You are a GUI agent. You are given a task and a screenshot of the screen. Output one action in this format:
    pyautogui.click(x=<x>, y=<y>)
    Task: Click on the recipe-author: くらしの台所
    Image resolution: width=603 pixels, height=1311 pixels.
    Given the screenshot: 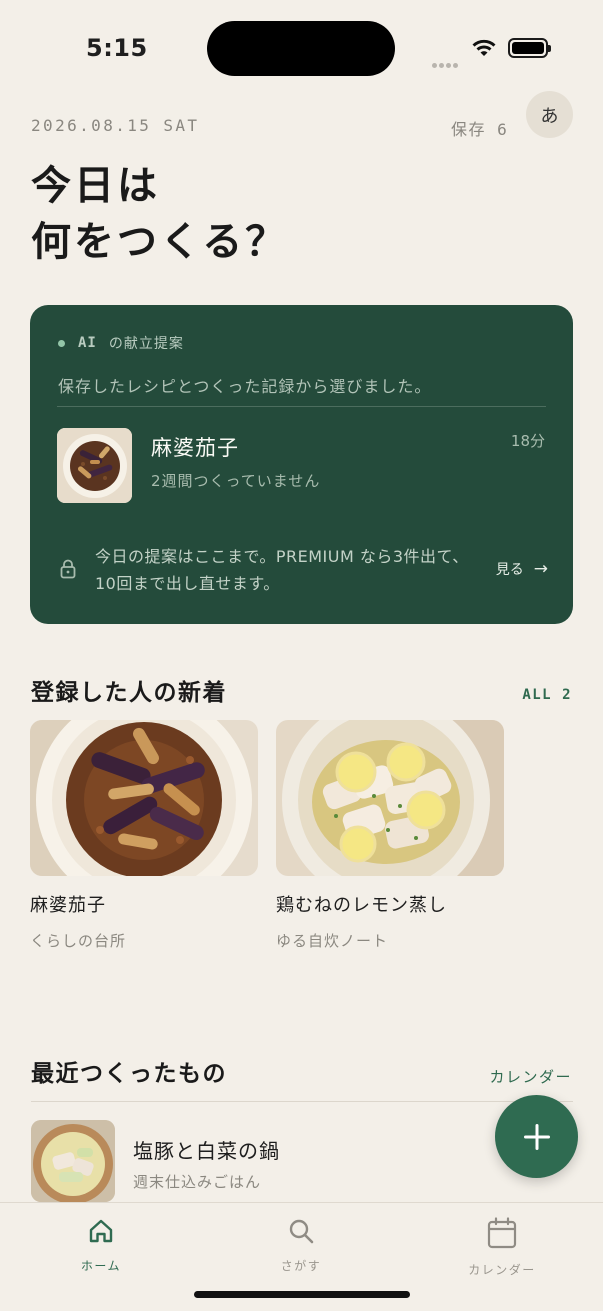 What is the action you would take?
    pyautogui.click(x=144, y=940)
    